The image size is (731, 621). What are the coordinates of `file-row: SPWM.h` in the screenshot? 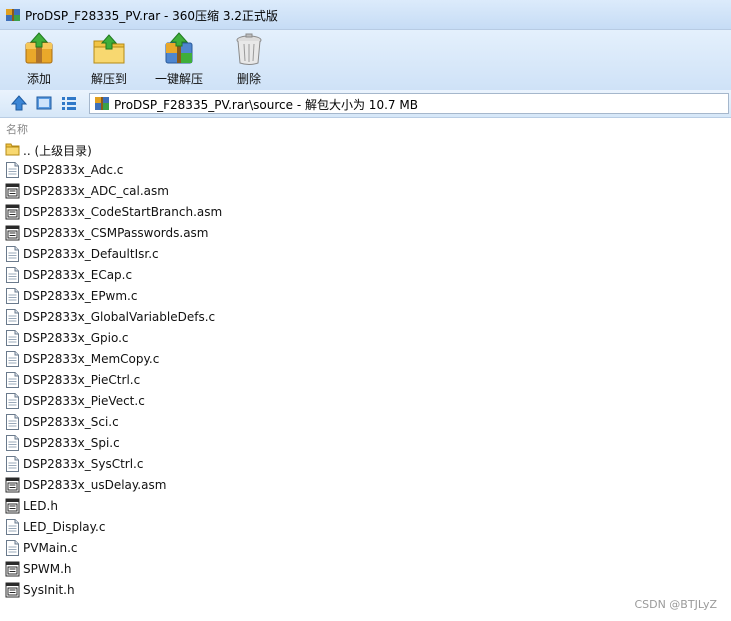 It's located at (200, 569).